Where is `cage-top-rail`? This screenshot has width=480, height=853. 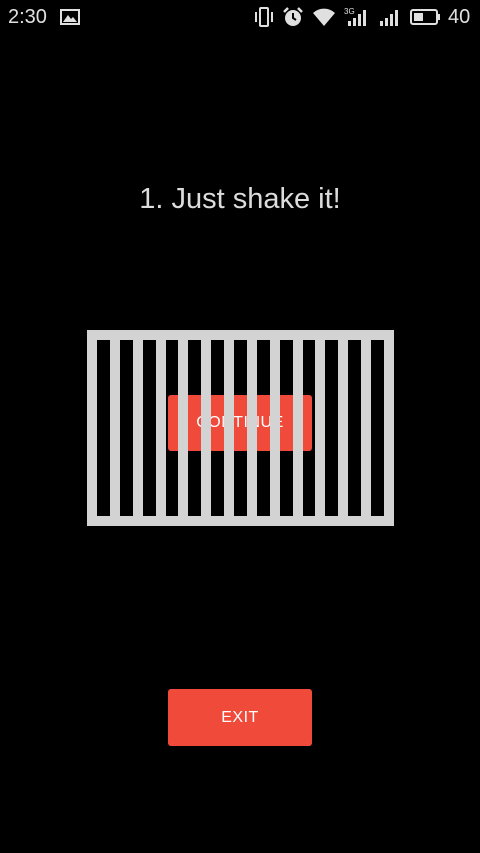
cage-top-rail is located at coordinates (240, 335).